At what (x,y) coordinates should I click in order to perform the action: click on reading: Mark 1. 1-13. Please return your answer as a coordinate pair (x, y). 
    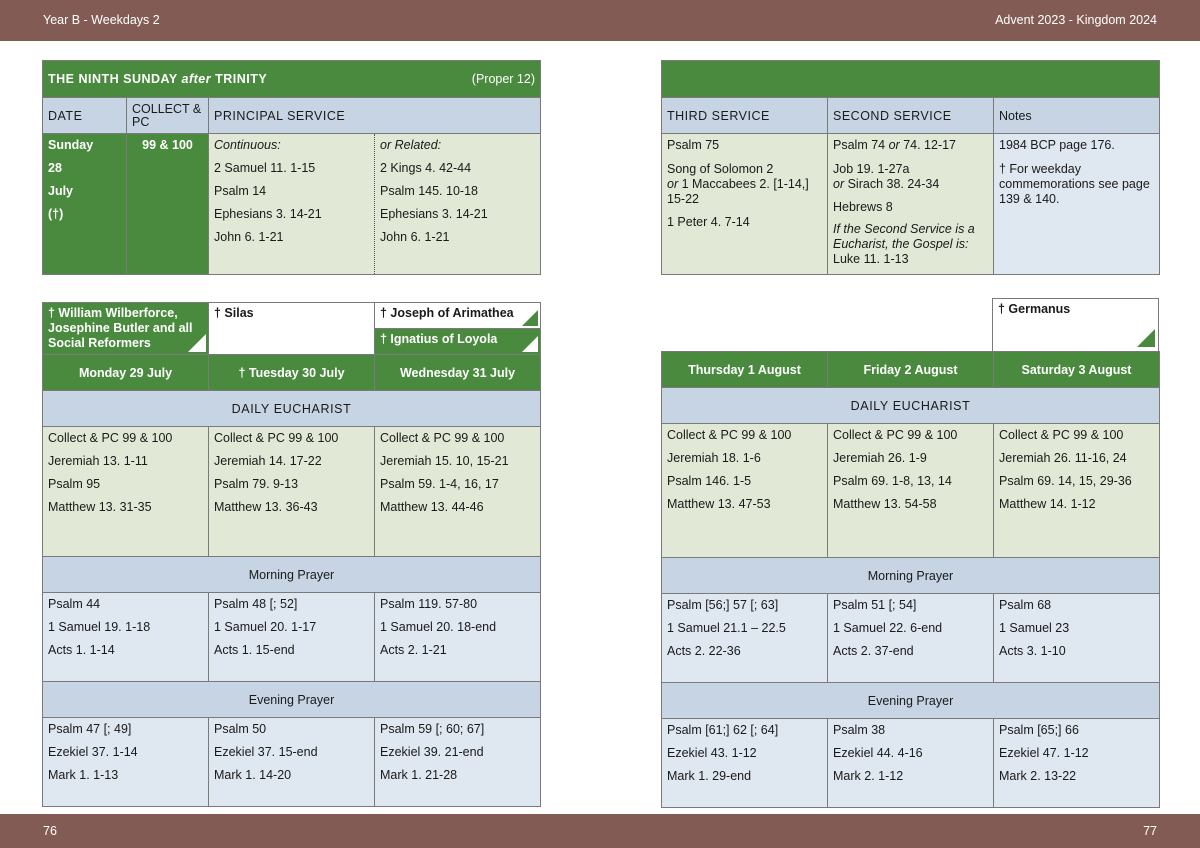
    Looking at the image, I should click on (83, 775).